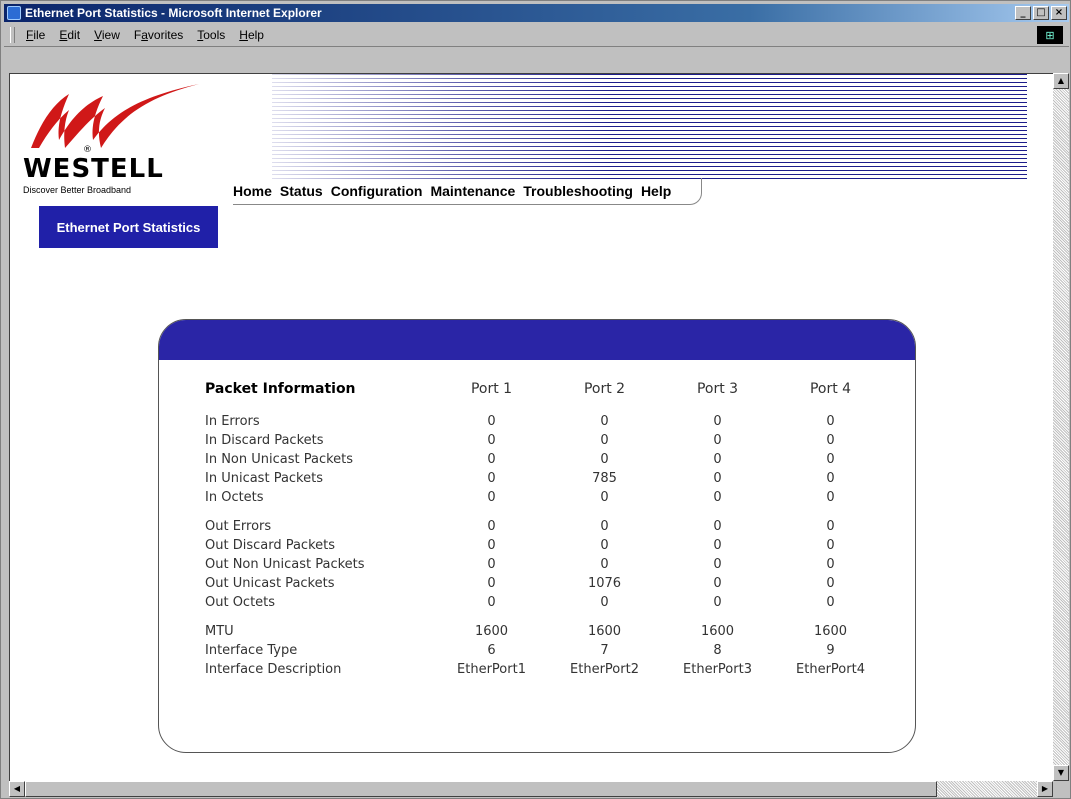  What do you see at coordinates (472, 191) in the screenshot?
I see `nav-maintenance: Maintenance` at bounding box center [472, 191].